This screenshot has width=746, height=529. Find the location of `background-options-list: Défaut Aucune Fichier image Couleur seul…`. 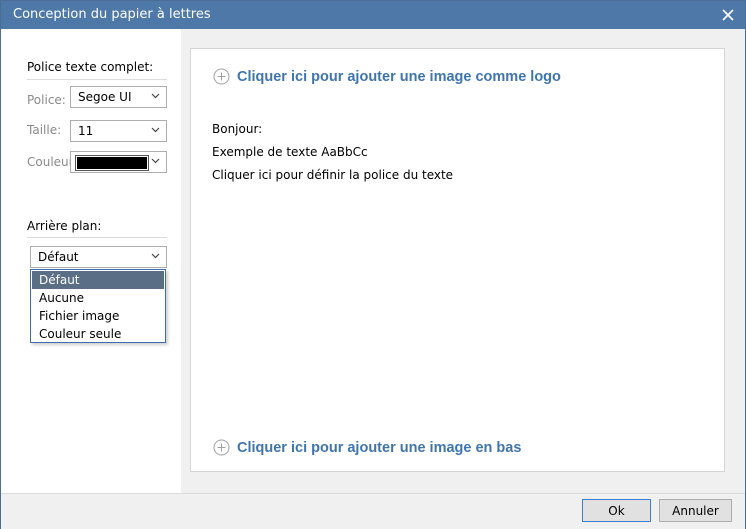

background-options-list: Défaut Aucune Fichier image Couleur seul… is located at coordinates (98, 306).